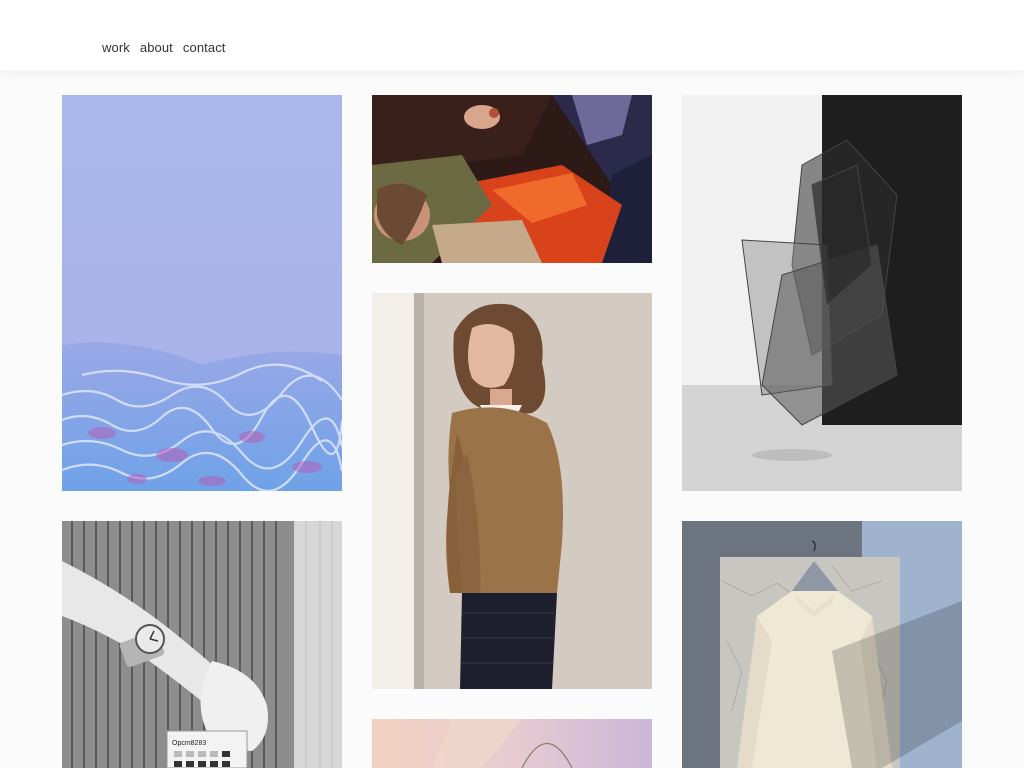 This screenshot has width=1024, height=768. Describe the element at coordinates (156, 47) in the screenshot. I see `nav-link-about: about` at that location.